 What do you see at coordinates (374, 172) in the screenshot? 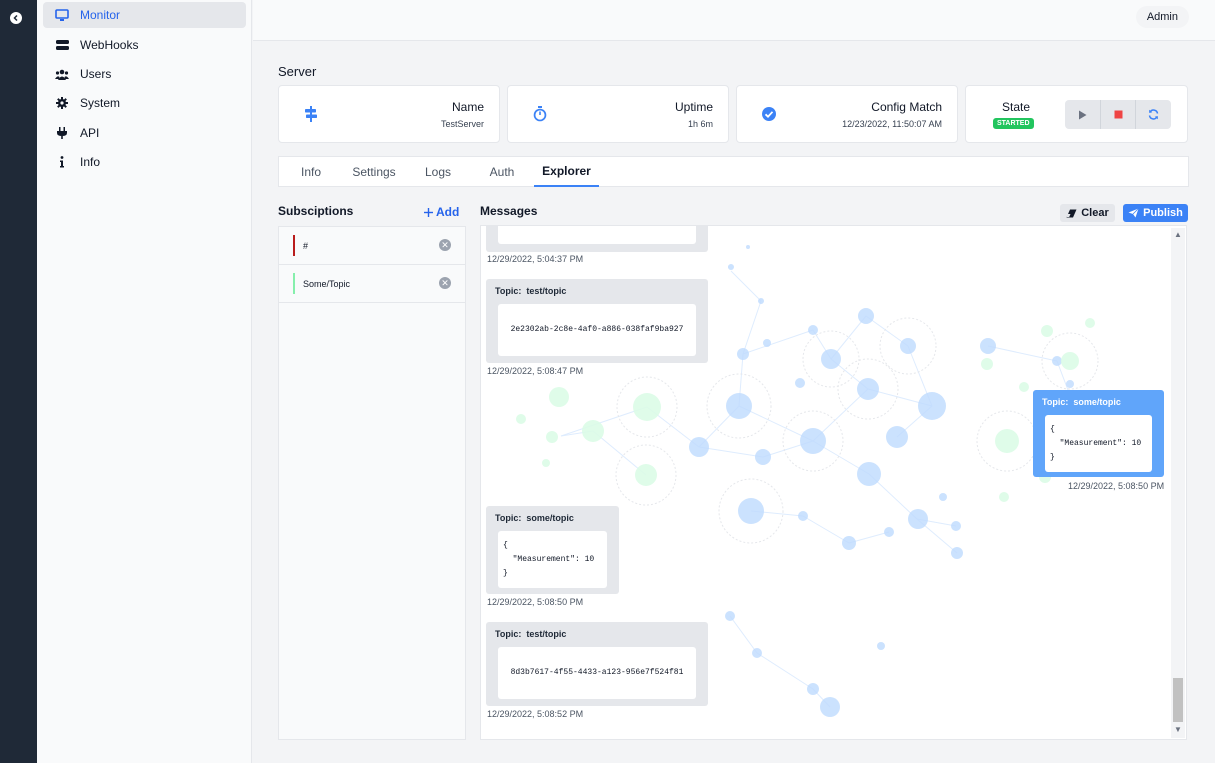
I see `tab-settings: Settings` at bounding box center [374, 172].